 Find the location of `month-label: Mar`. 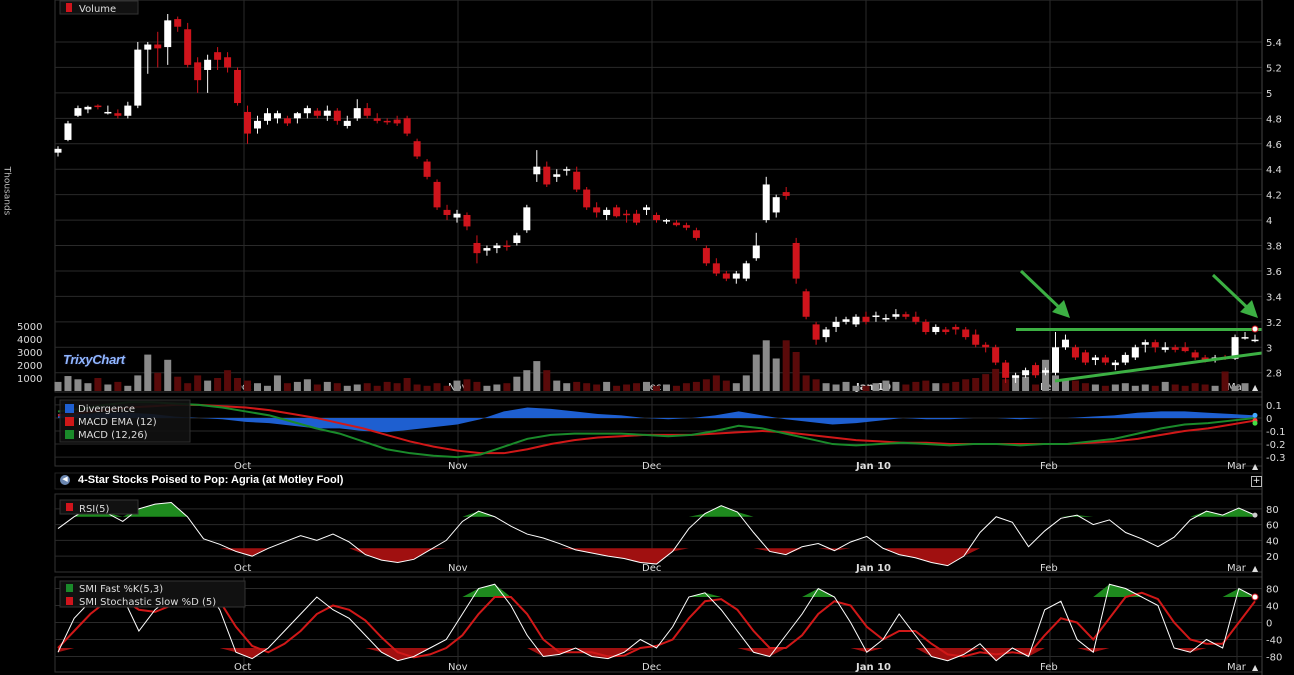

month-label: Mar is located at coordinates (1237, 568).